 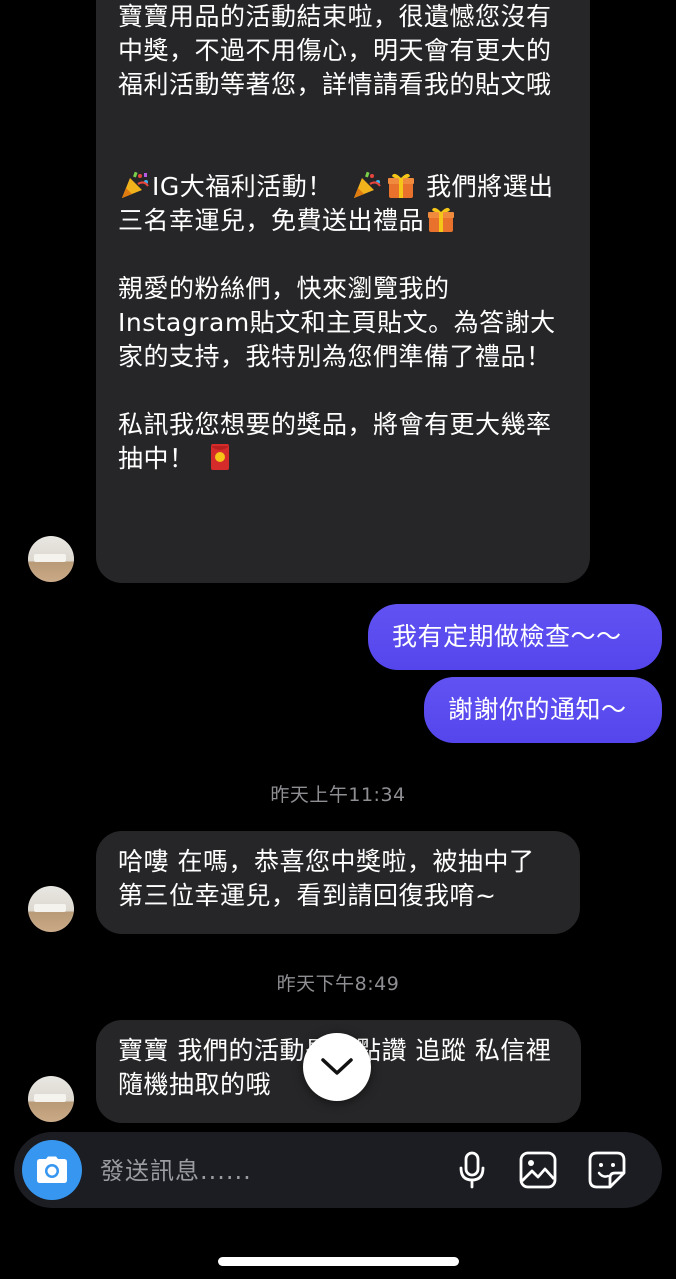 I want to click on message-text: 謝謝你的通知～, so click(x=537, y=709).